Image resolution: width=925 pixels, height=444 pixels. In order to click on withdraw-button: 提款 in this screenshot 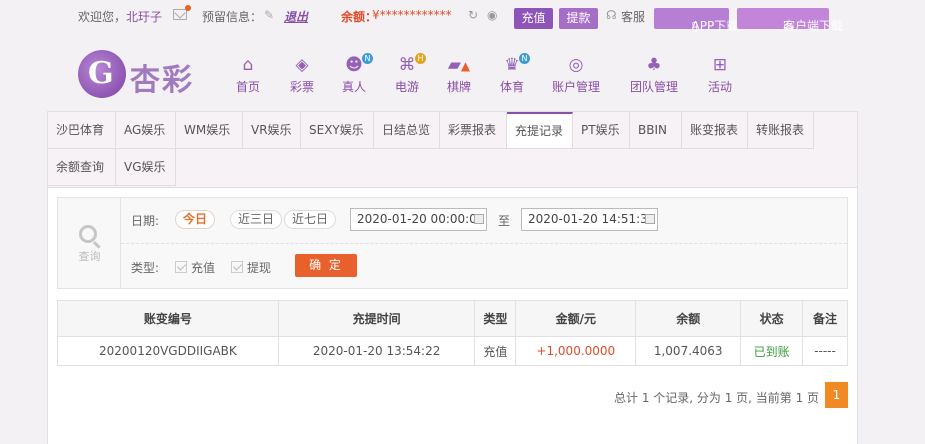, I will do `click(578, 18)`.